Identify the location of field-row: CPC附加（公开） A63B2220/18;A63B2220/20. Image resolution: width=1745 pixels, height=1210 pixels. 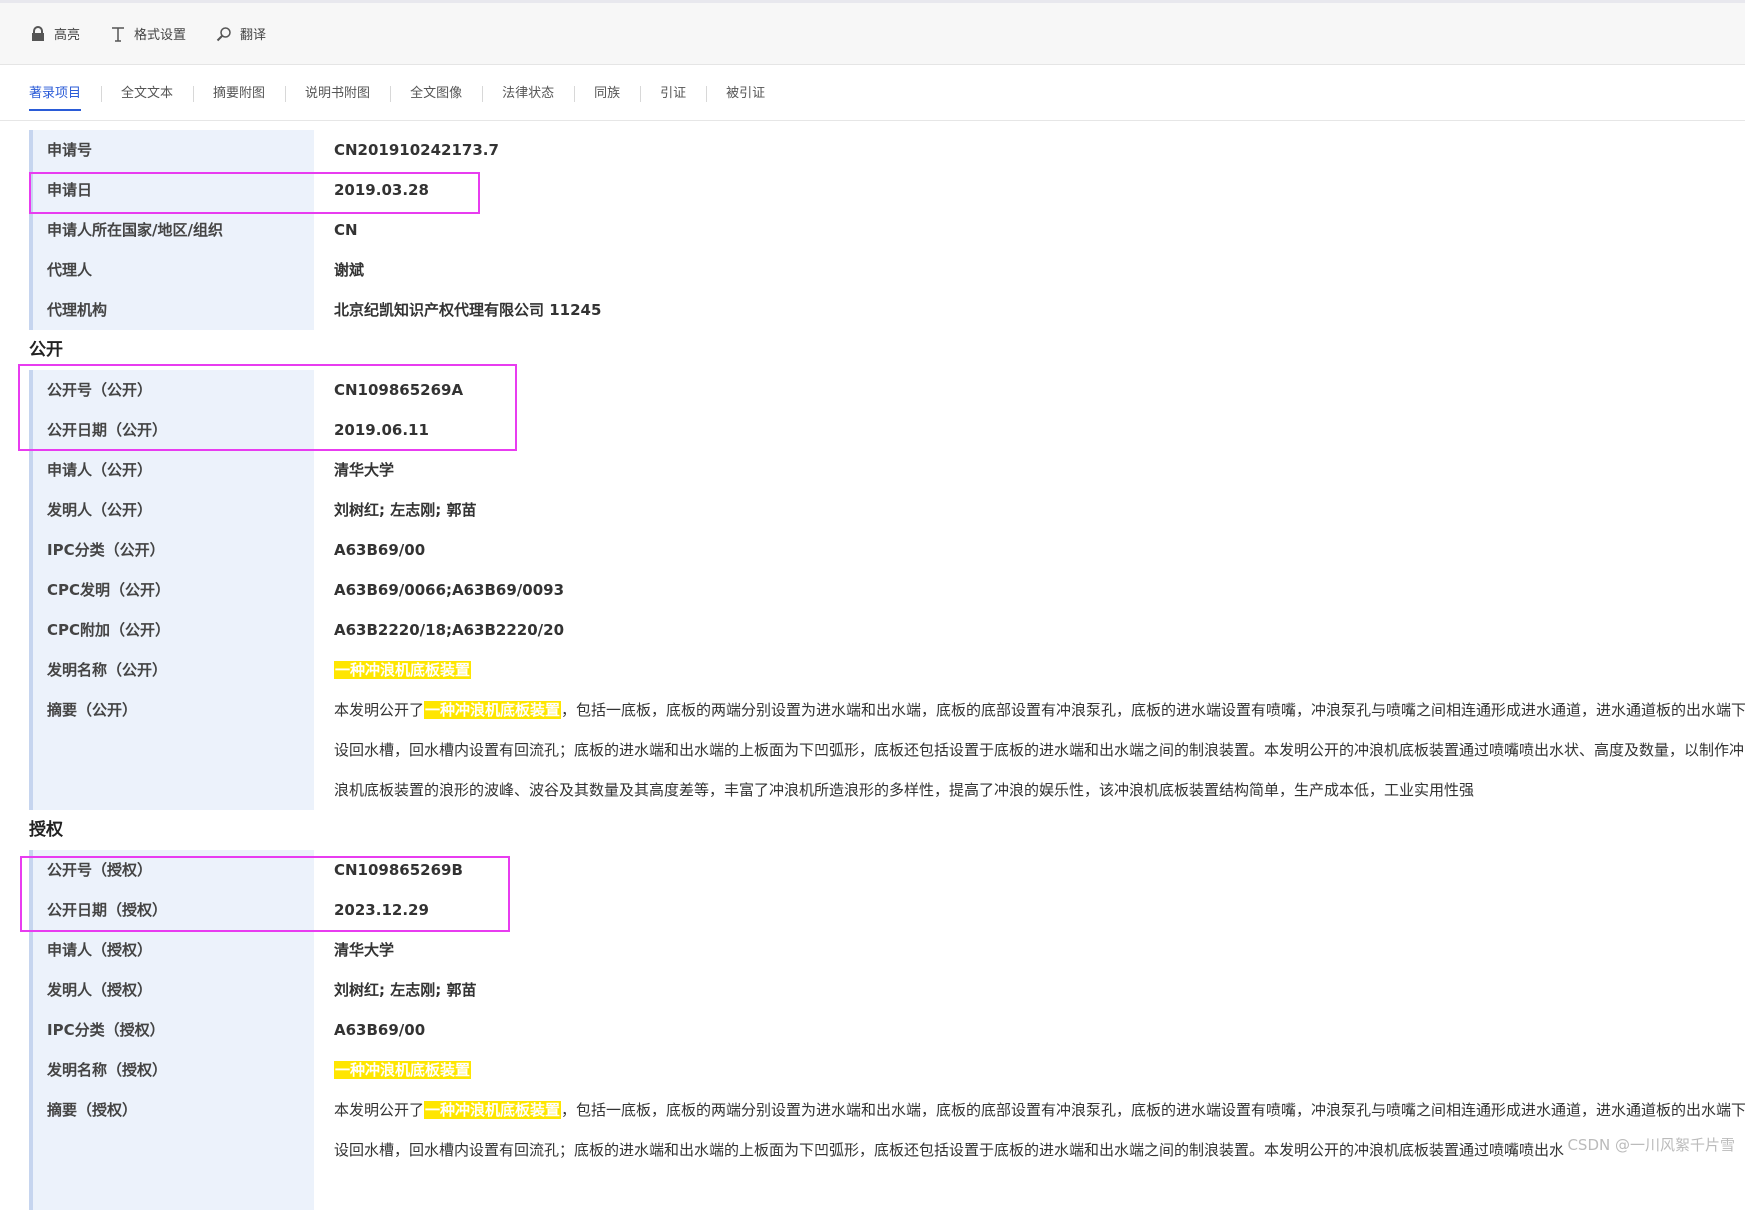
(872, 630).